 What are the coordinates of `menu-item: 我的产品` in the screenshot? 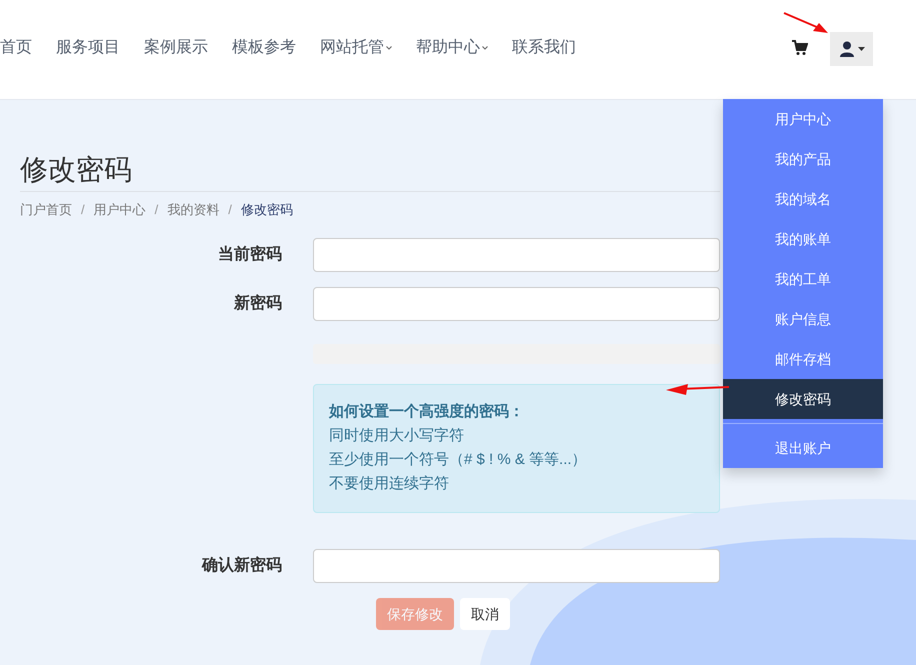 It's located at (803, 159).